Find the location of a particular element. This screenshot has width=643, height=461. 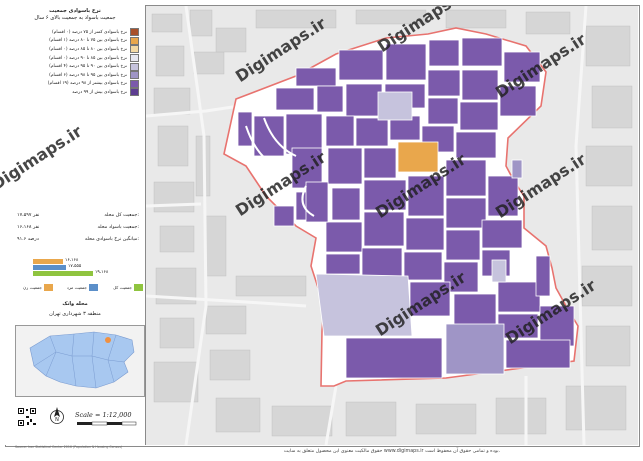

scale-label: Scale = 1:12,000 is located at coordinates (103, 415).